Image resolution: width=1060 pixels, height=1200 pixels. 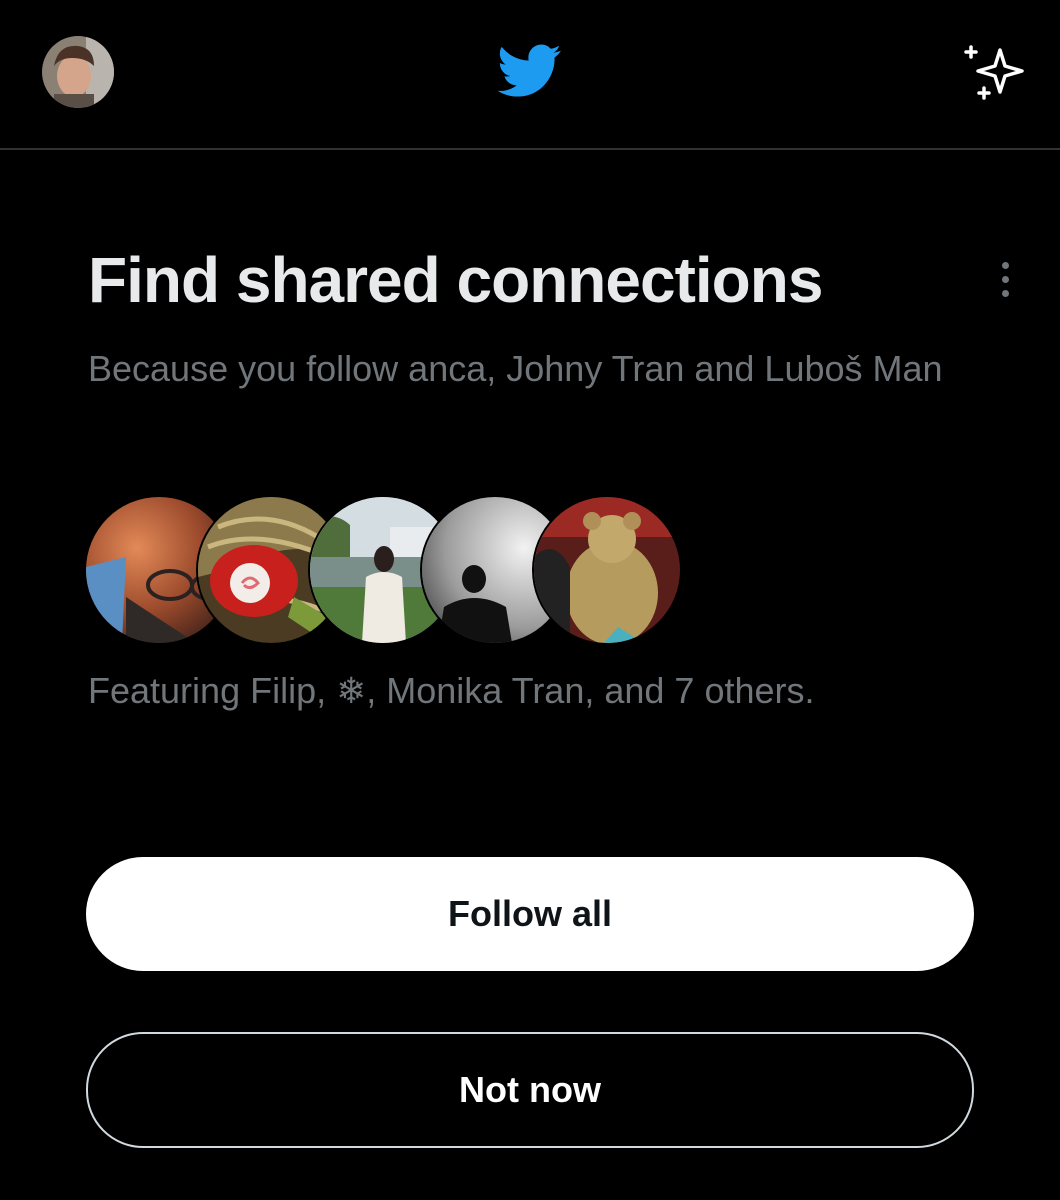 I want to click on facepile, so click(x=383, y=572).